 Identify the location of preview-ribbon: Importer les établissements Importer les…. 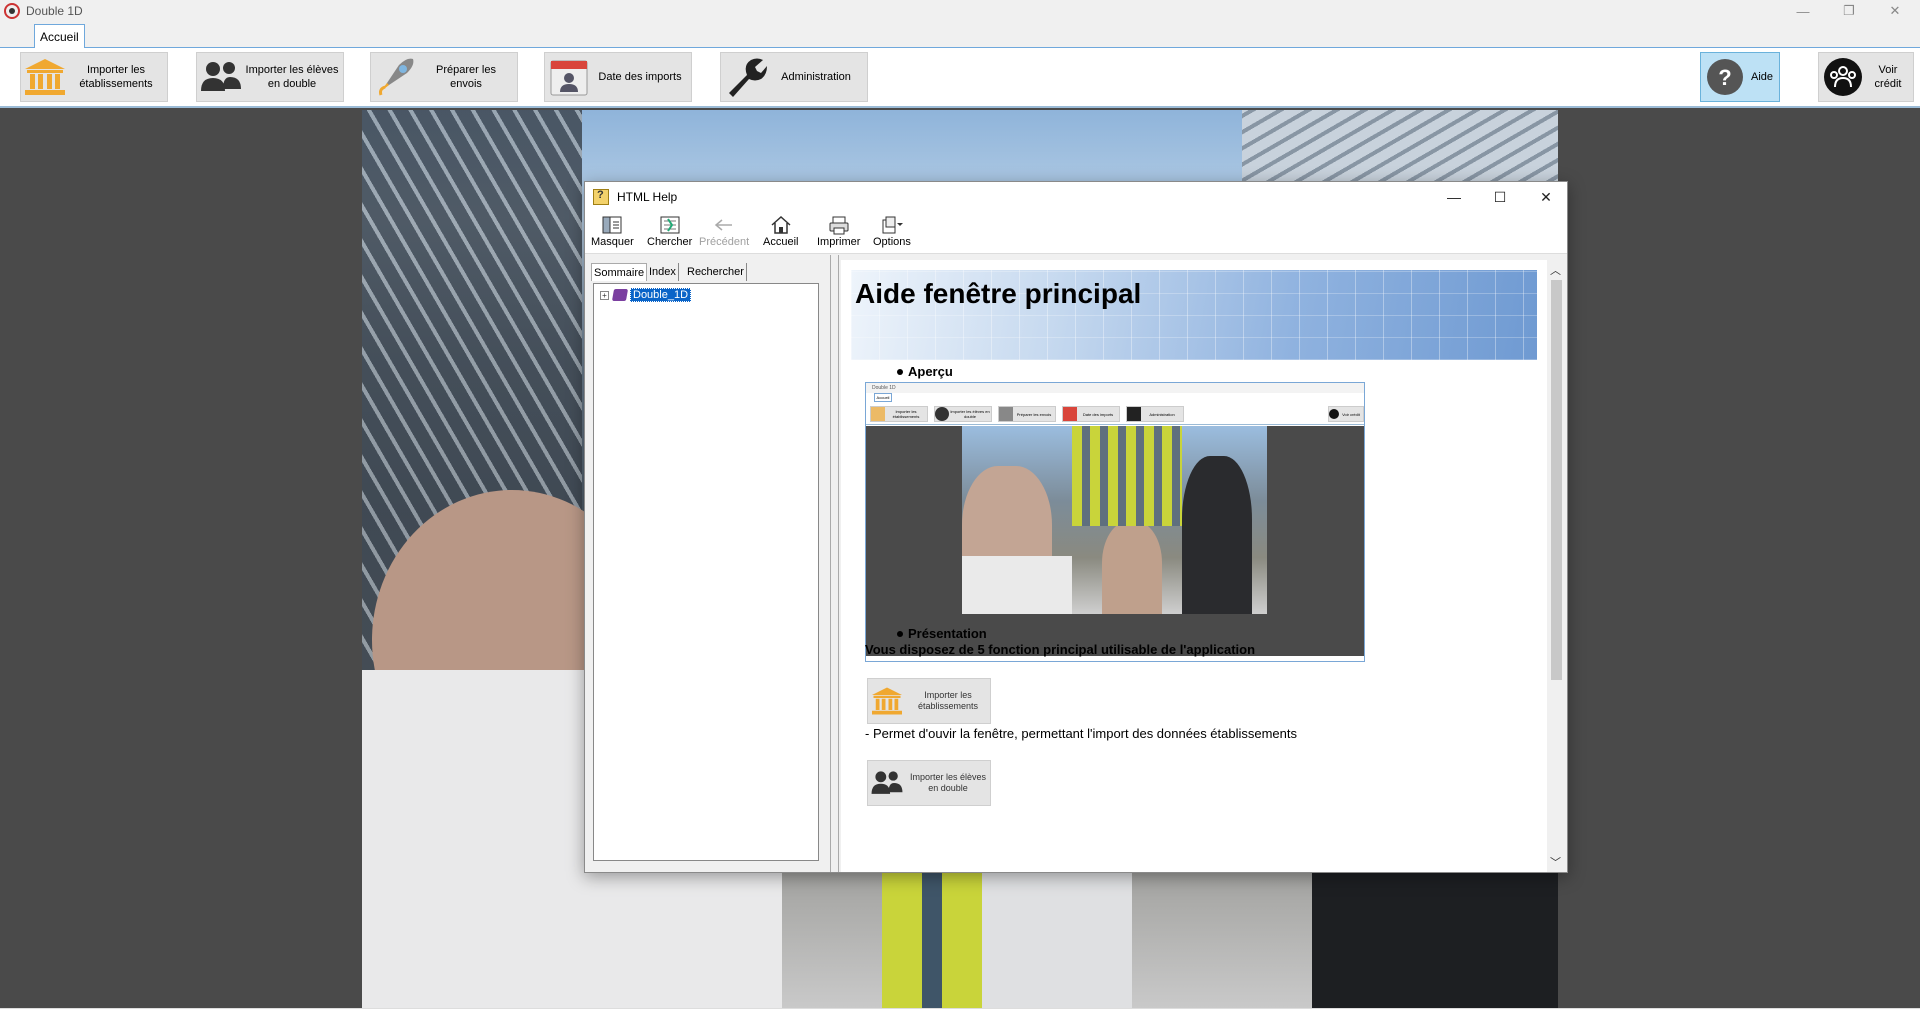
(1115, 414).